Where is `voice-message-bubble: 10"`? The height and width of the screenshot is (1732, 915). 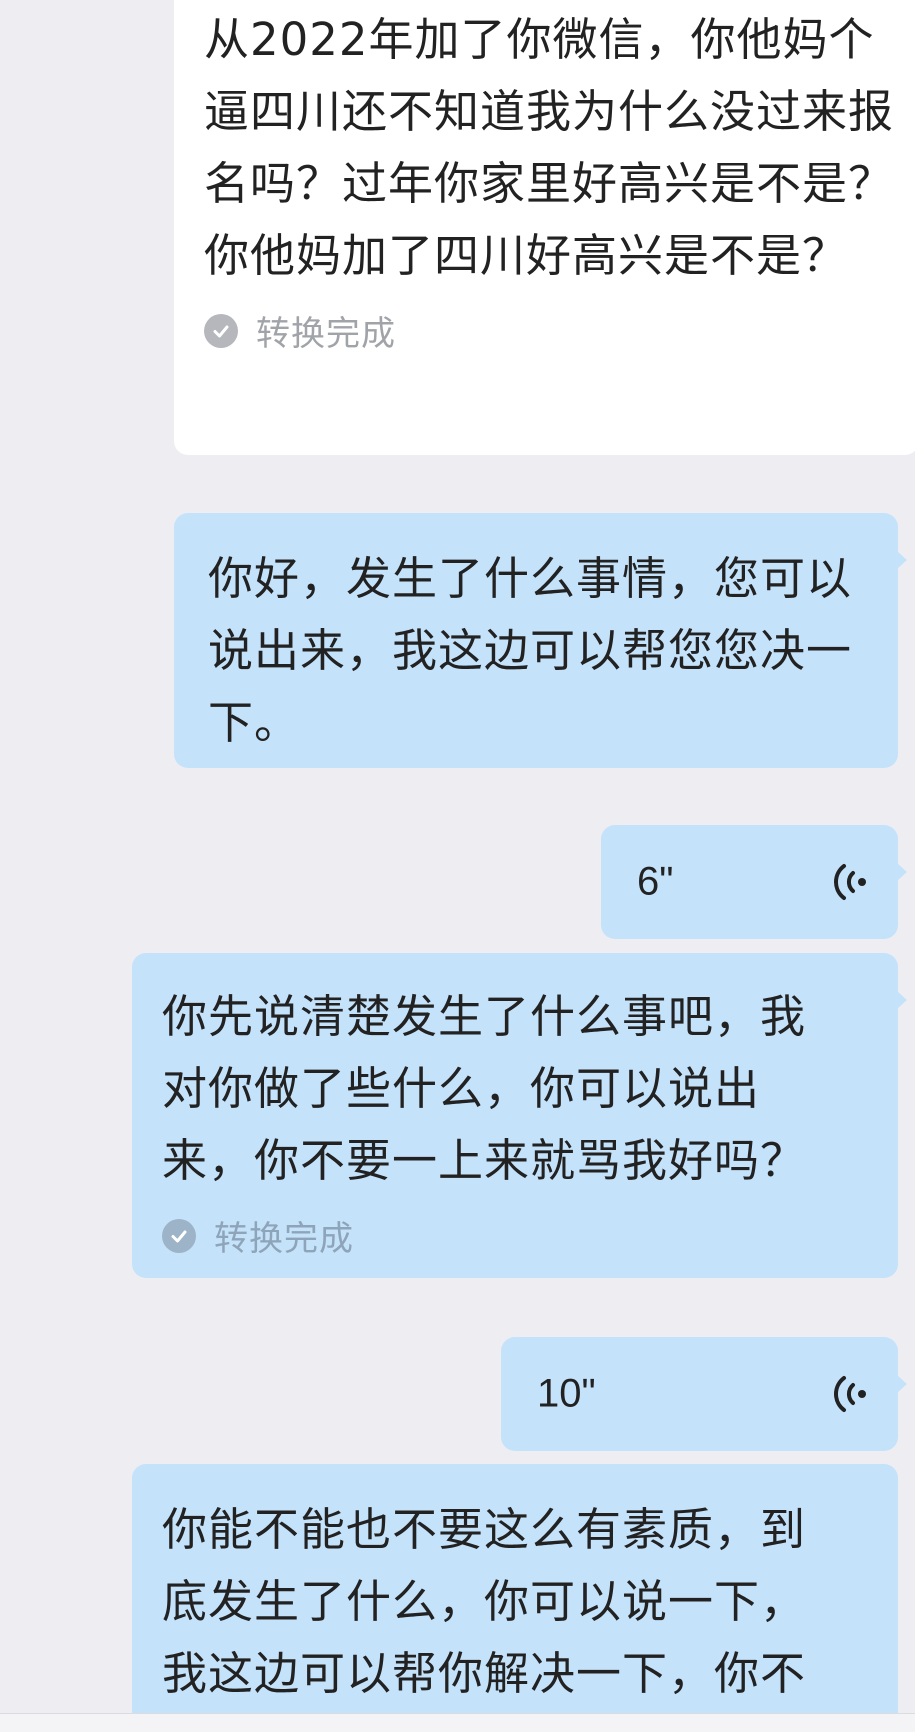 voice-message-bubble: 10" is located at coordinates (704, 1394).